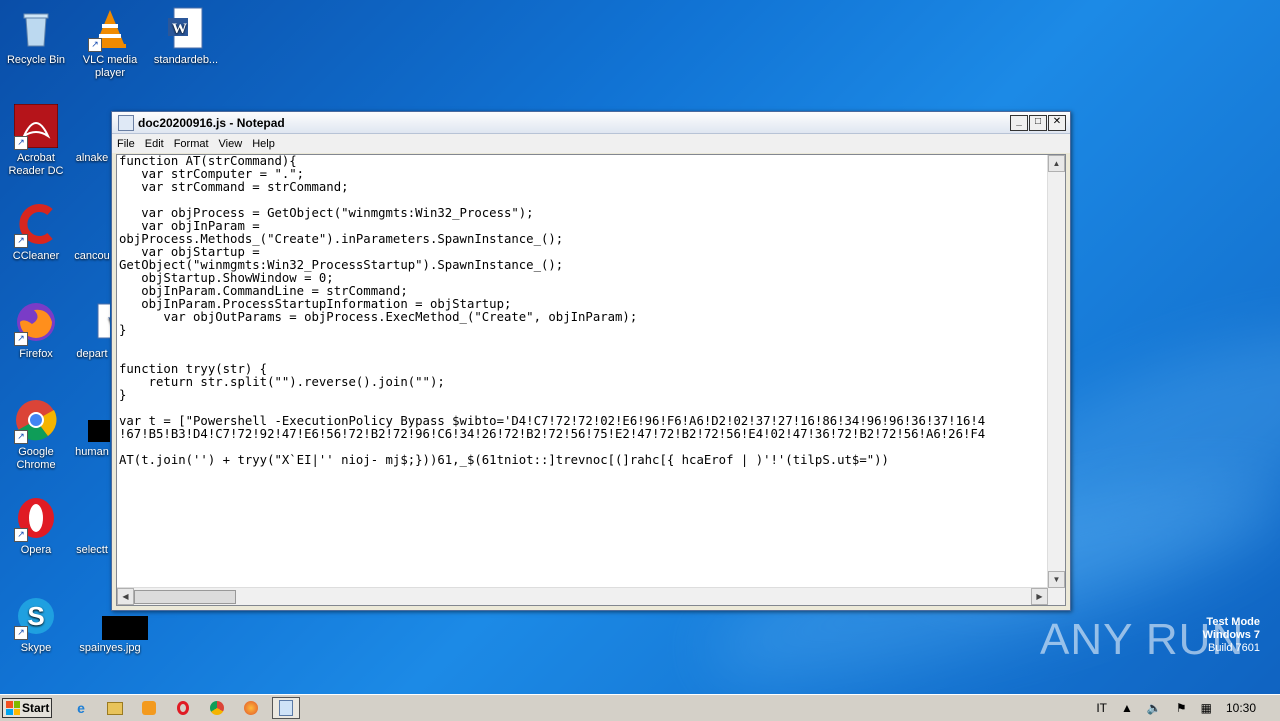  I want to click on image-icon, so click(92, 420).